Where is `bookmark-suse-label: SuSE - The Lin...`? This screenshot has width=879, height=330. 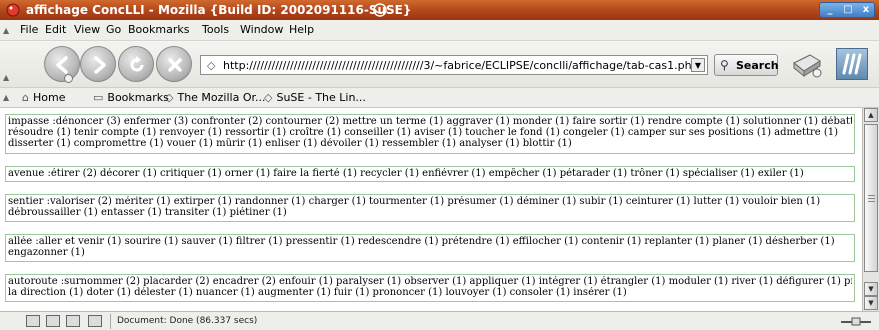
bookmark-suse-label: SuSE - The Lin... is located at coordinates (321, 97).